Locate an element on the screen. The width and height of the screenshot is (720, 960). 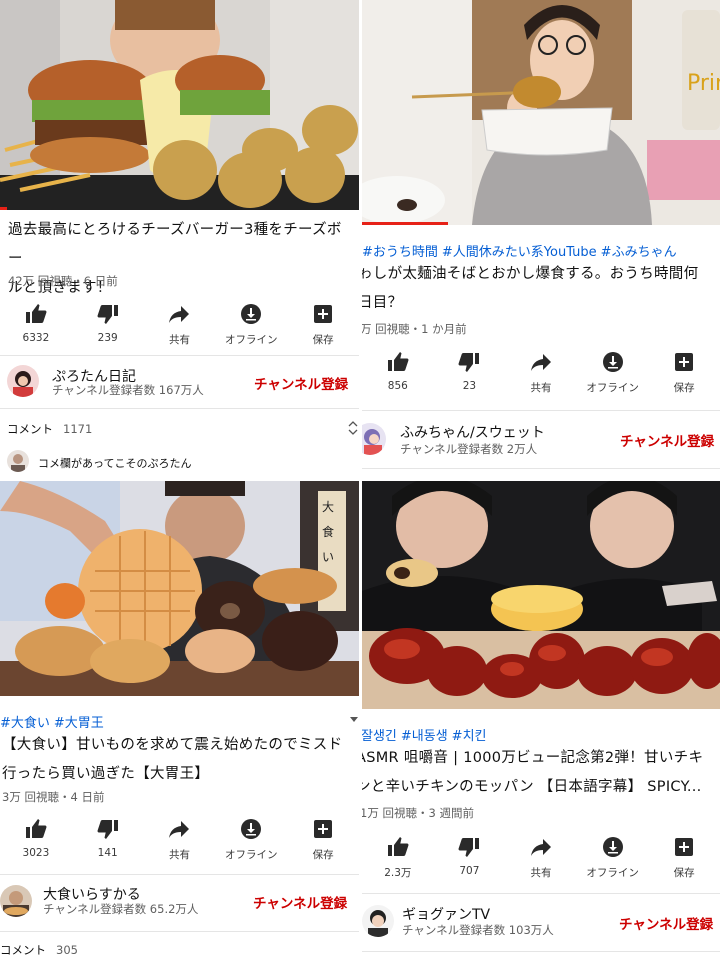
video-title-line: 過去最高にとろけるチーズバーガー3種をチーズボー is located at coordinates (175, 244).